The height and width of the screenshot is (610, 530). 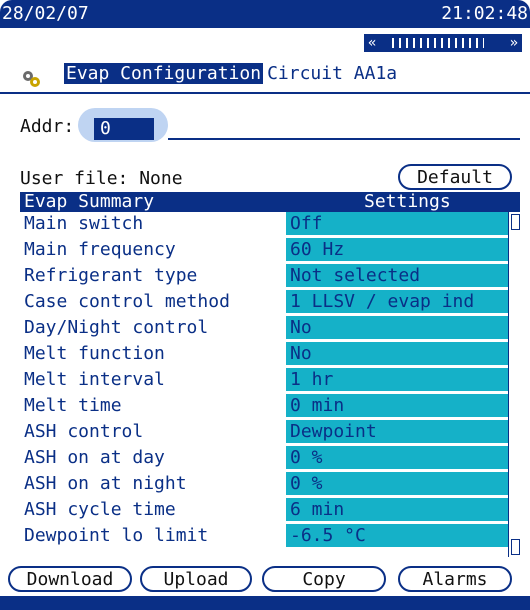 I want to click on table-row: ASH on at night 0 %, so click(x=270, y=483).